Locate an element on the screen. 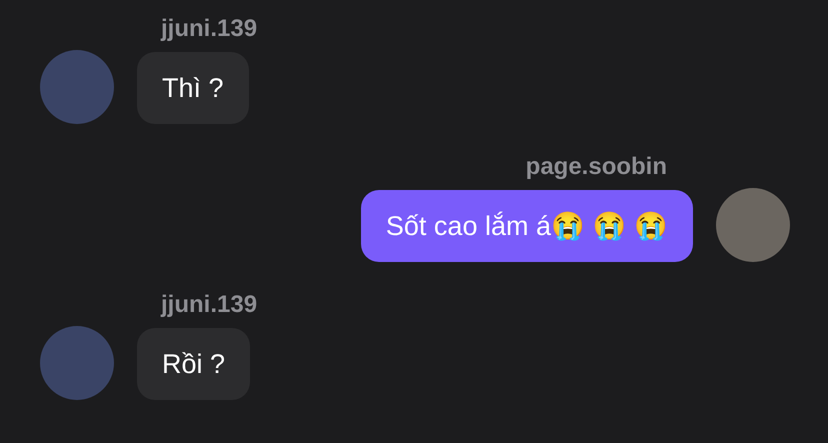  message-bubble: Rồi ? is located at coordinates (193, 364).